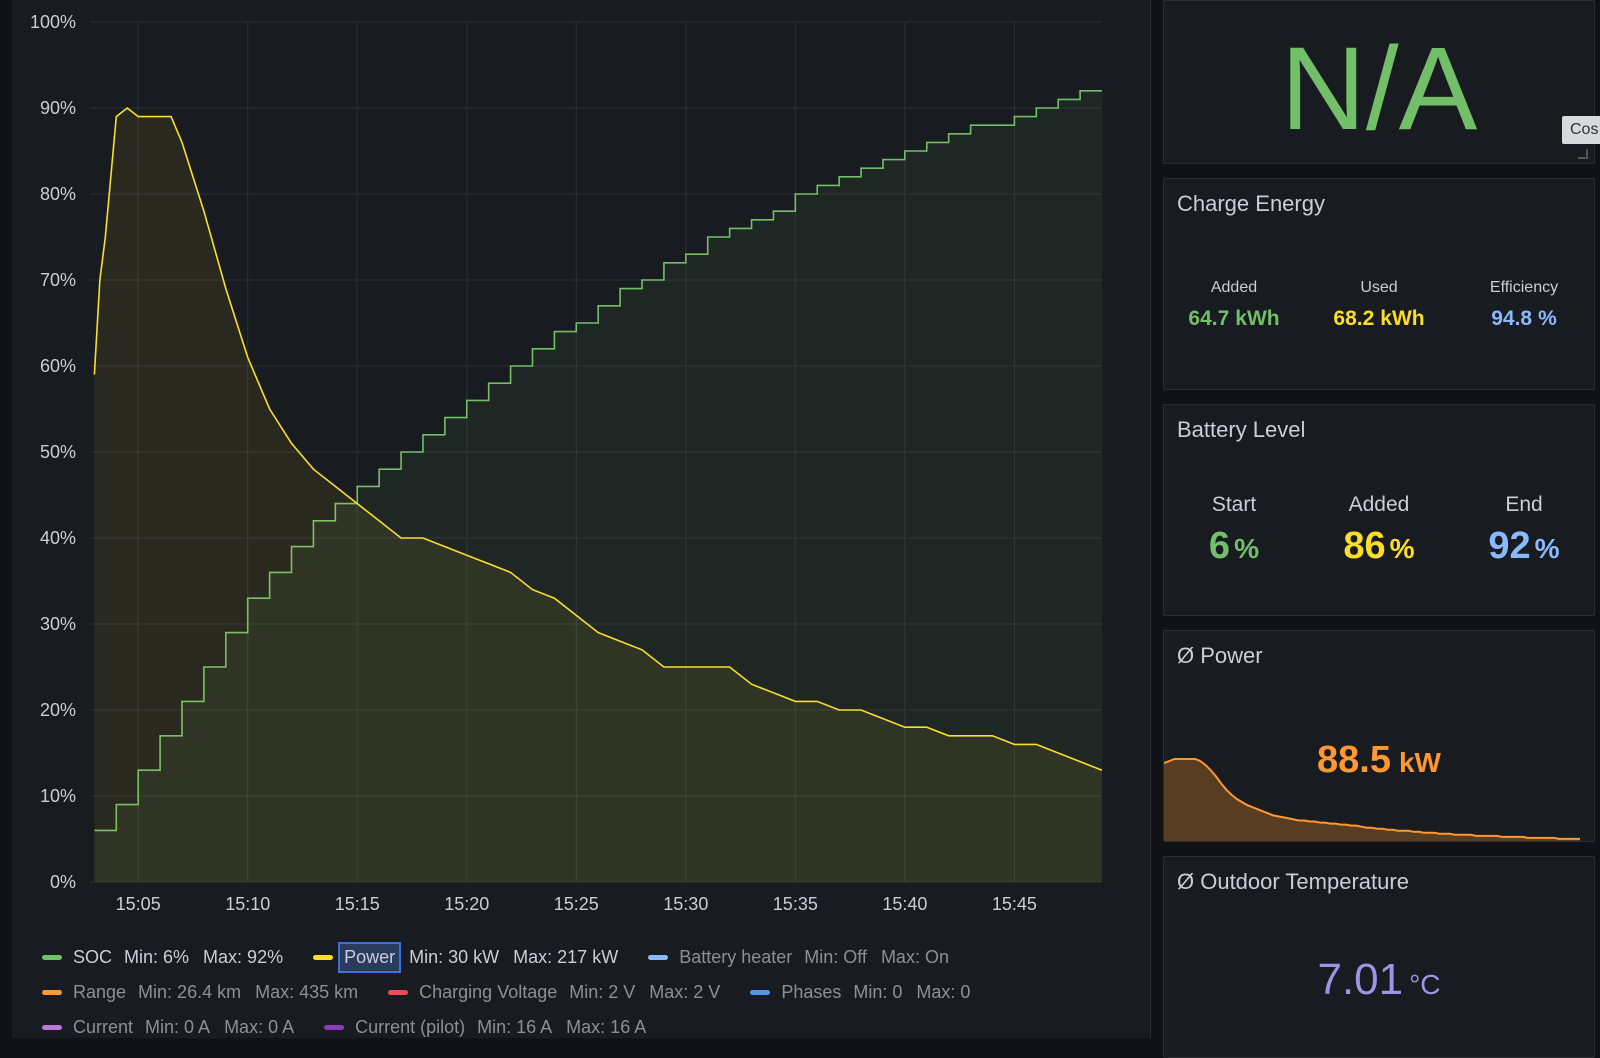  What do you see at coordinates (1524, 546) in the screenshot?
I see `stat-value: 92%` at bounding box center [1524, 546].